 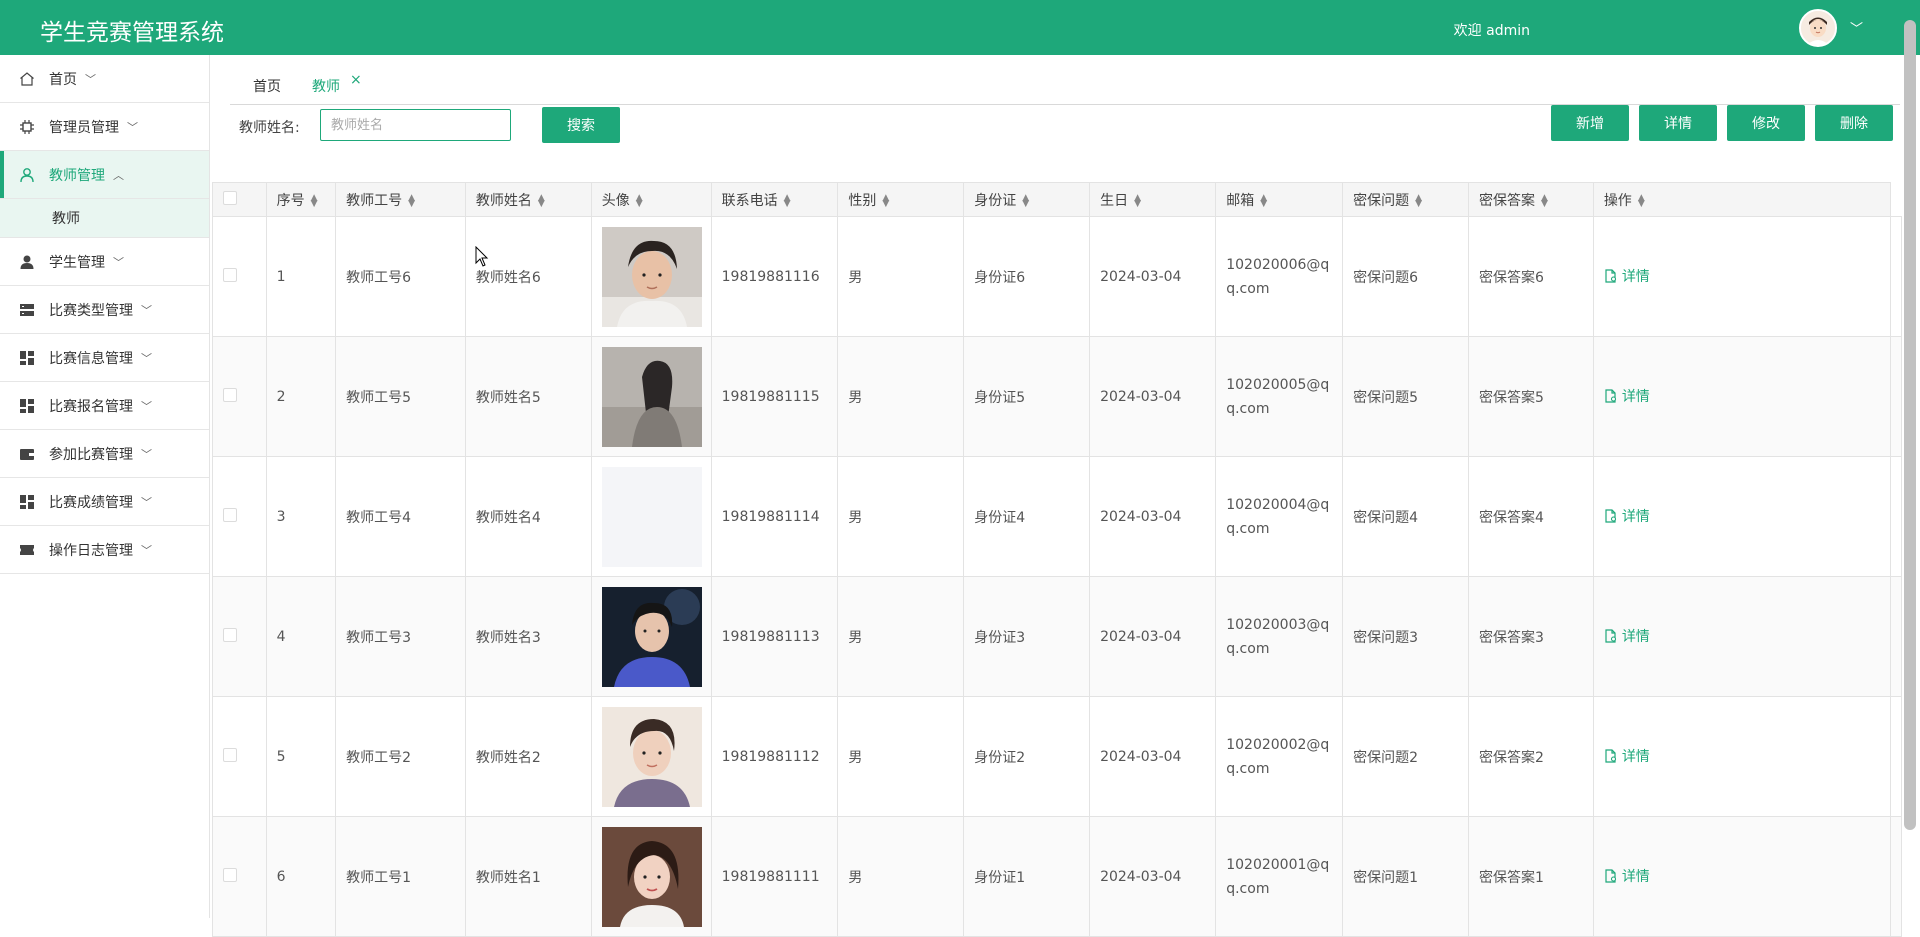 What do you see at coordinates (651, 199) in the screenshot?
I see `column-header: 头像 ▲ ▼` at bounding box center [651, 199].